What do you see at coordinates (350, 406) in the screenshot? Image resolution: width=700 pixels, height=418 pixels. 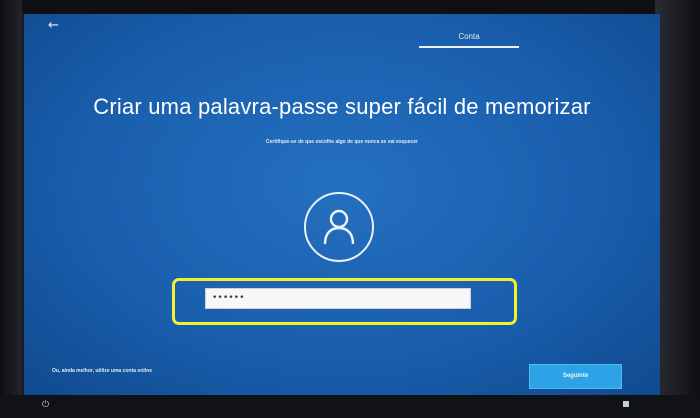 I see `monitor-bezel-bottom` at bounding box center [350, 406].